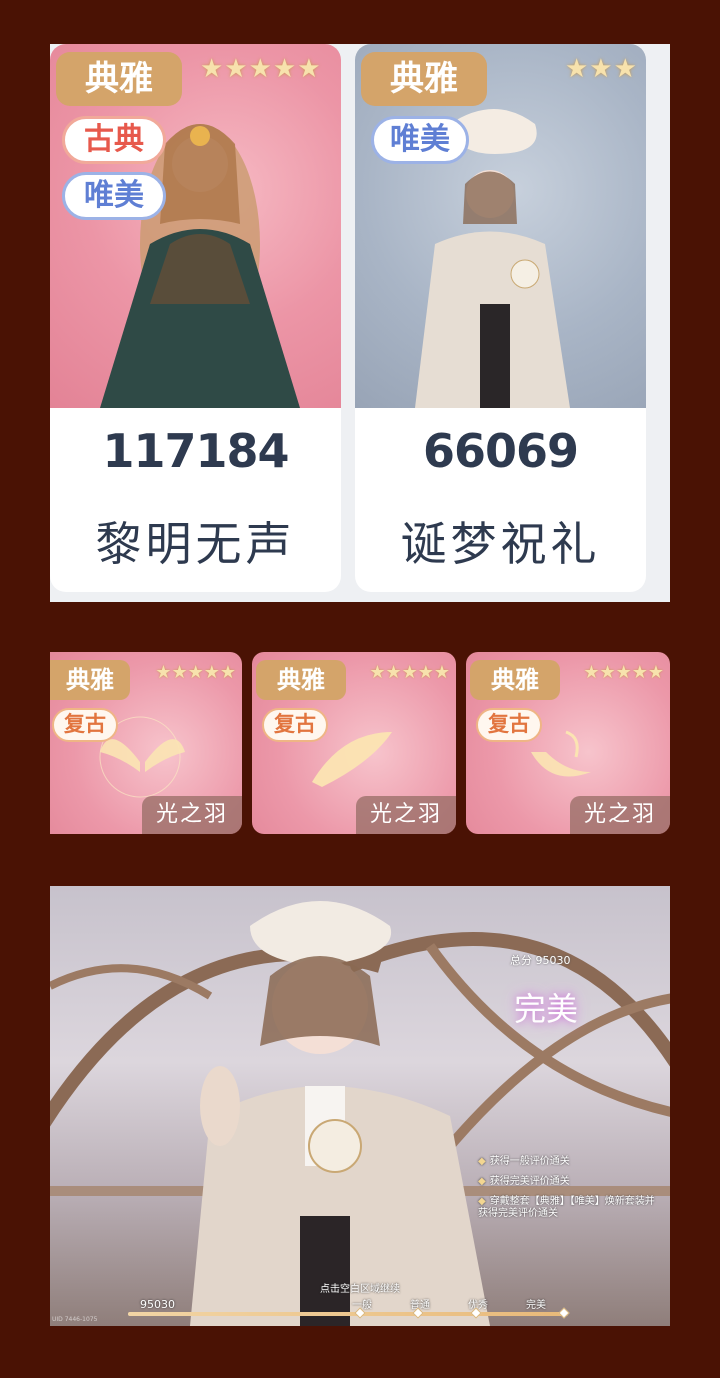 The image size is (720, 1378). What do you see at coordinates (529, 1181) in the screenshot?
I see `requirement-text: 获得完美评价通关` at bounding box center [529, 1181].